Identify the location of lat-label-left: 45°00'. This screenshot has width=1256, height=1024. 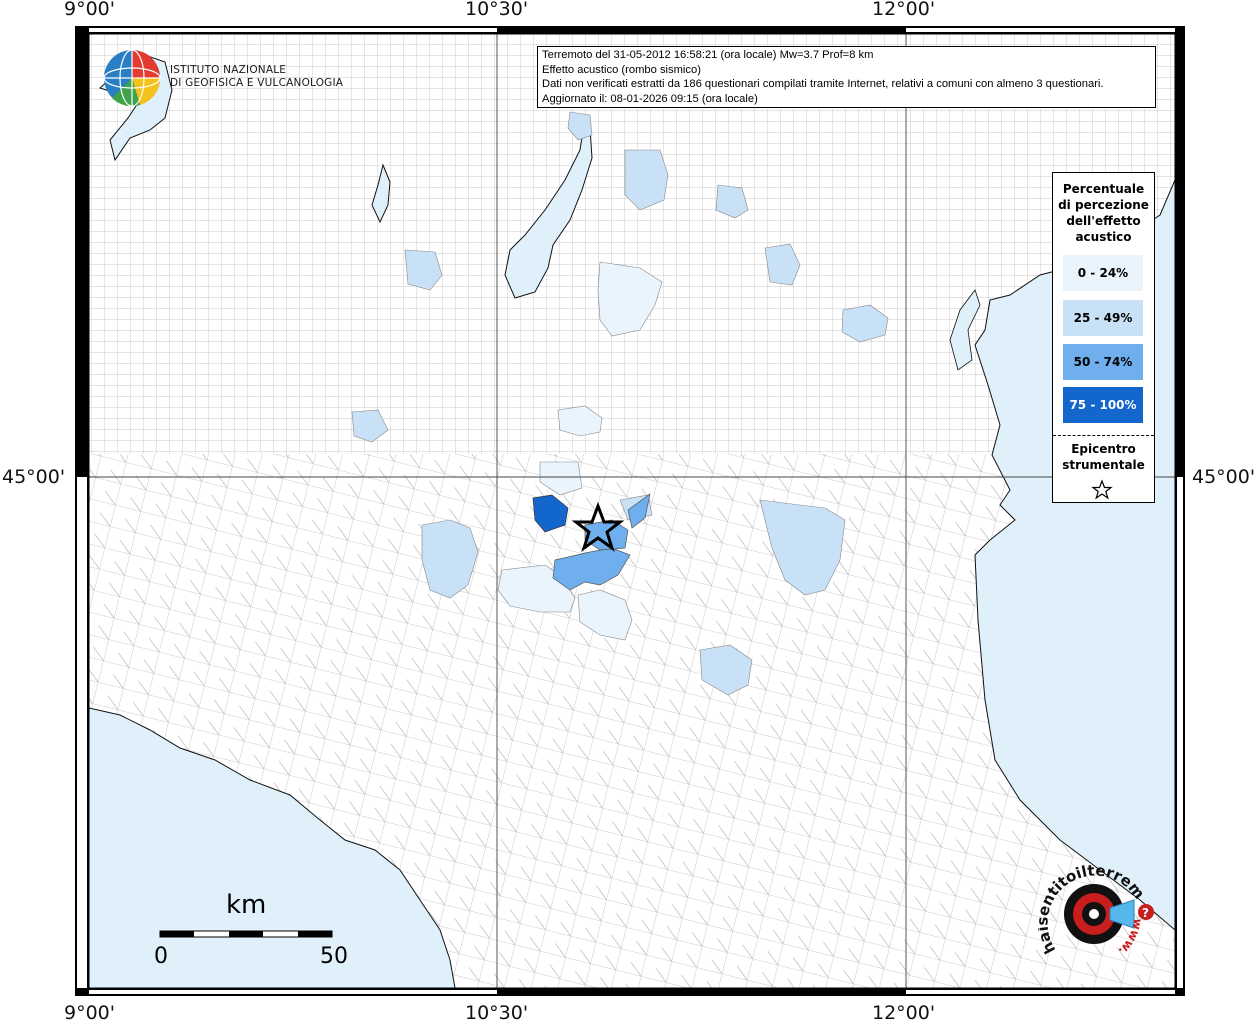
(34, 477).